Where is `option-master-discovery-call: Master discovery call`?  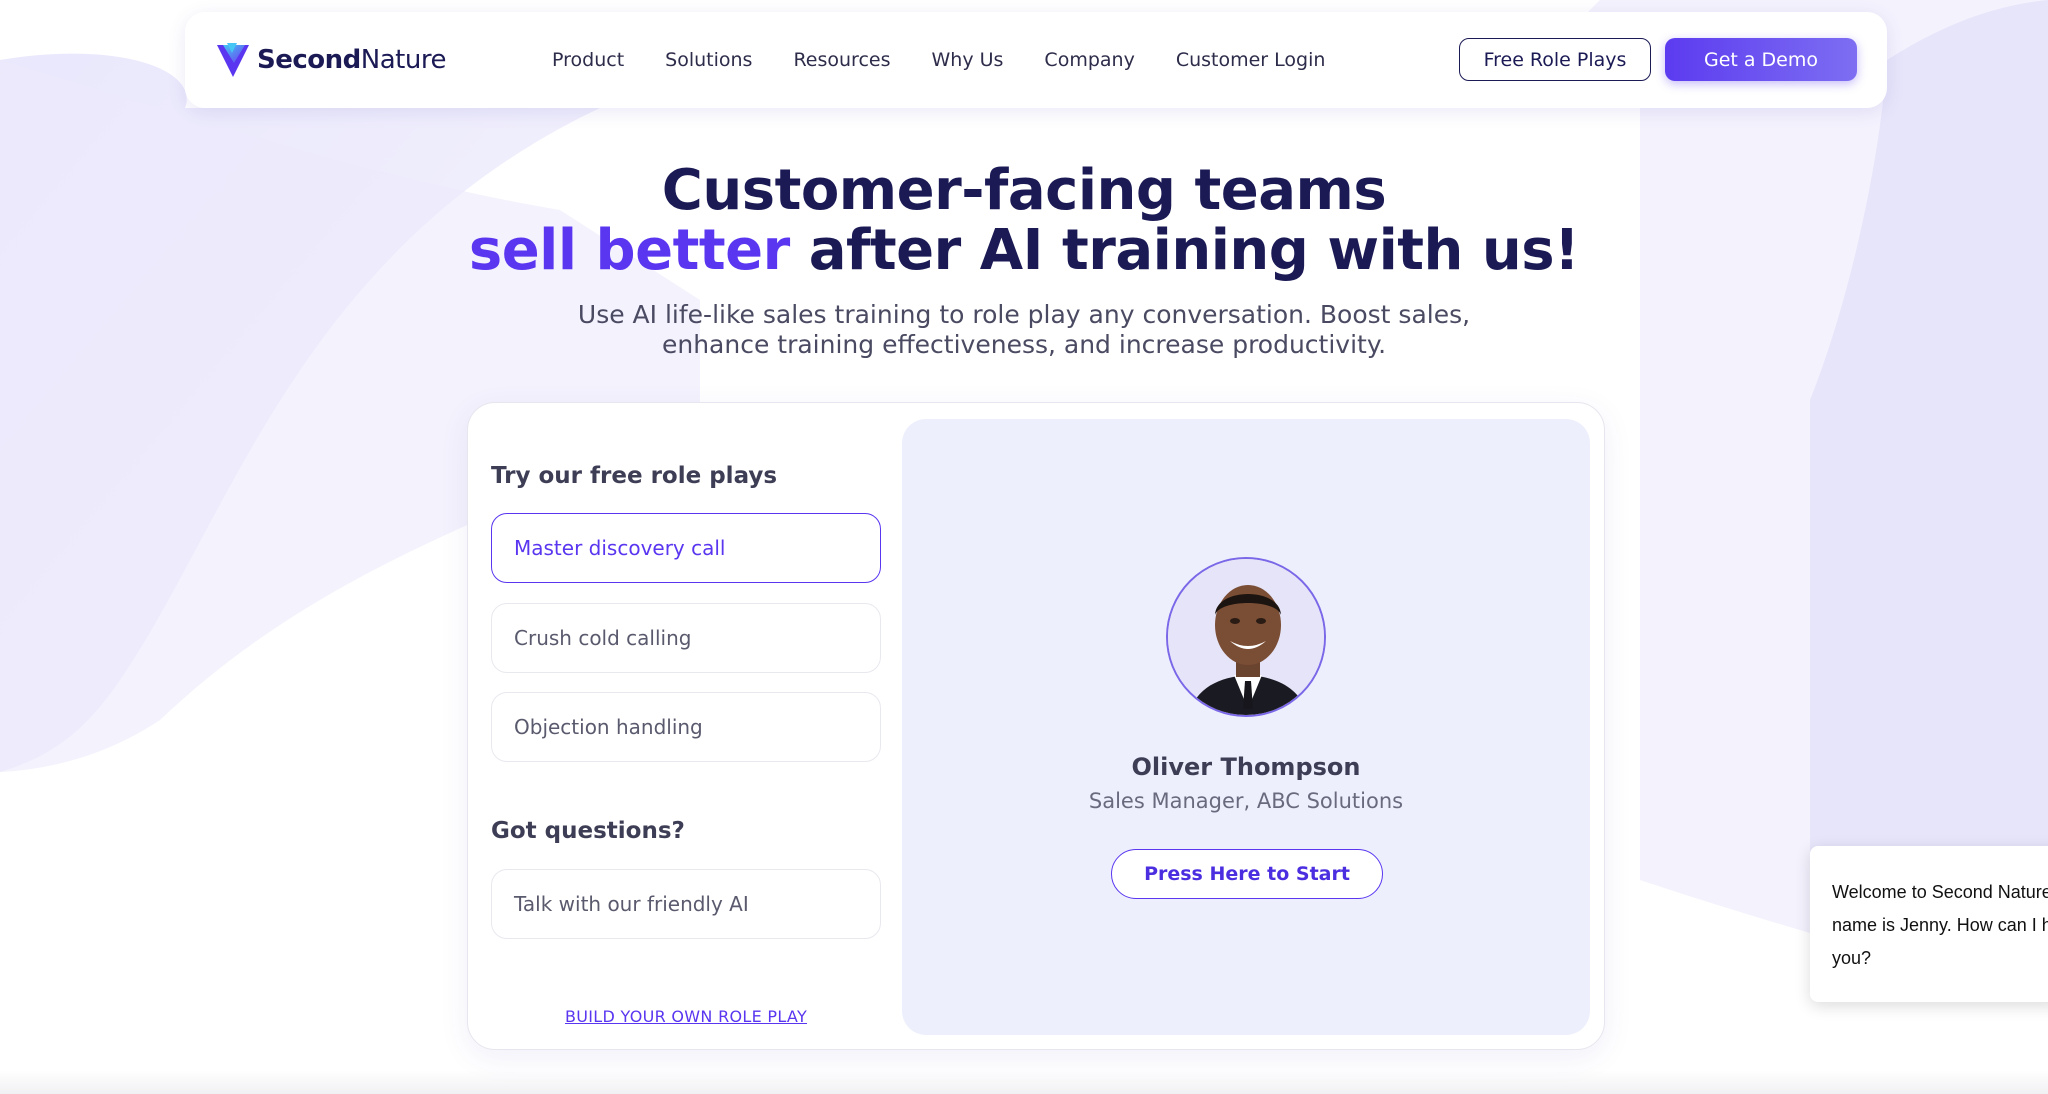 option-master-discovery-call: Master discovery call is located at coordinates (686, 548).